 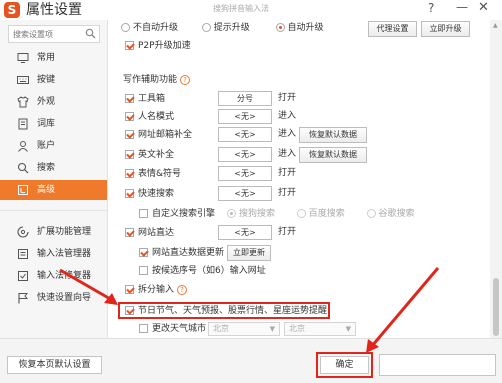 What do you see at coordinates (46, 102) in the screenshot?
I see `sidebar-item-label: 外观` at bounding box center [46, 102].